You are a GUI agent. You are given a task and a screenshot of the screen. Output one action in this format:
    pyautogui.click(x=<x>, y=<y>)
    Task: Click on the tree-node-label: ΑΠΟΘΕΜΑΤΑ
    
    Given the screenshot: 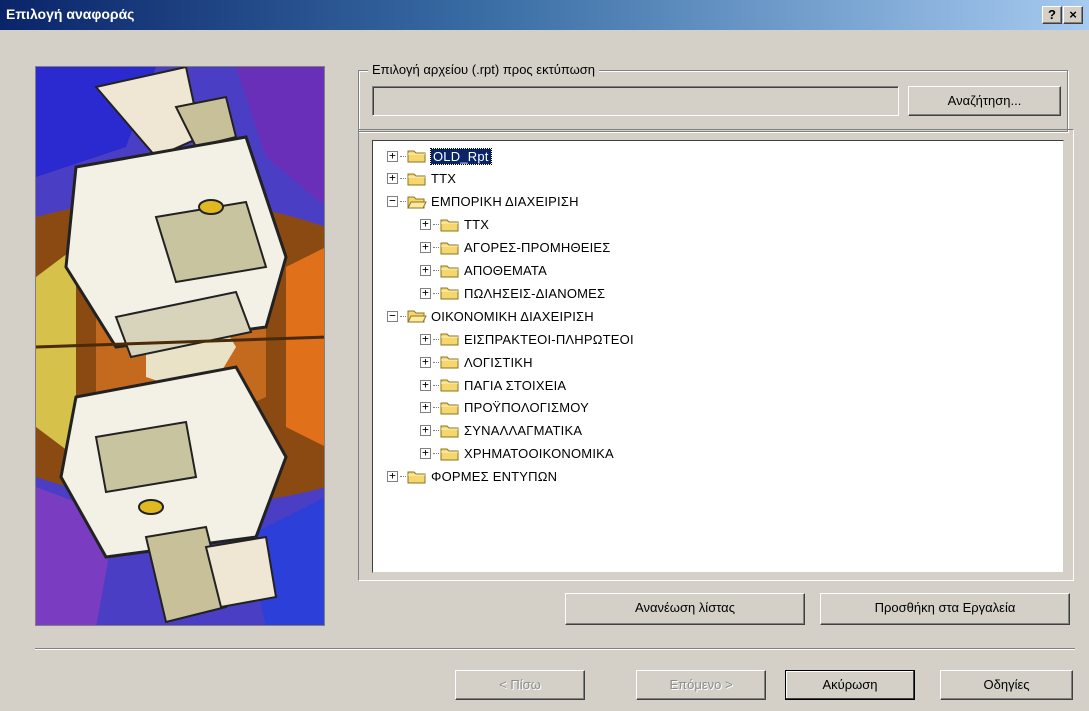 What is the action you would take?
    pyautogui.click(x=505, y=270)
    